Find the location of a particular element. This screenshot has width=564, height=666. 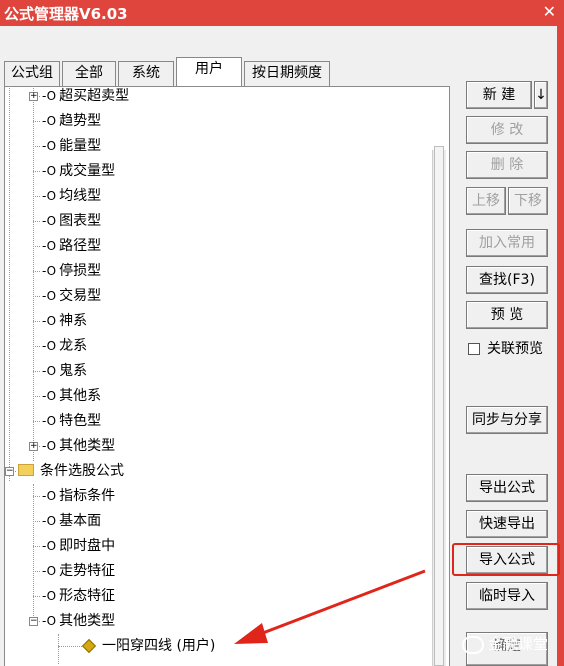

wechat-icon is located at coordinates (473, 644).